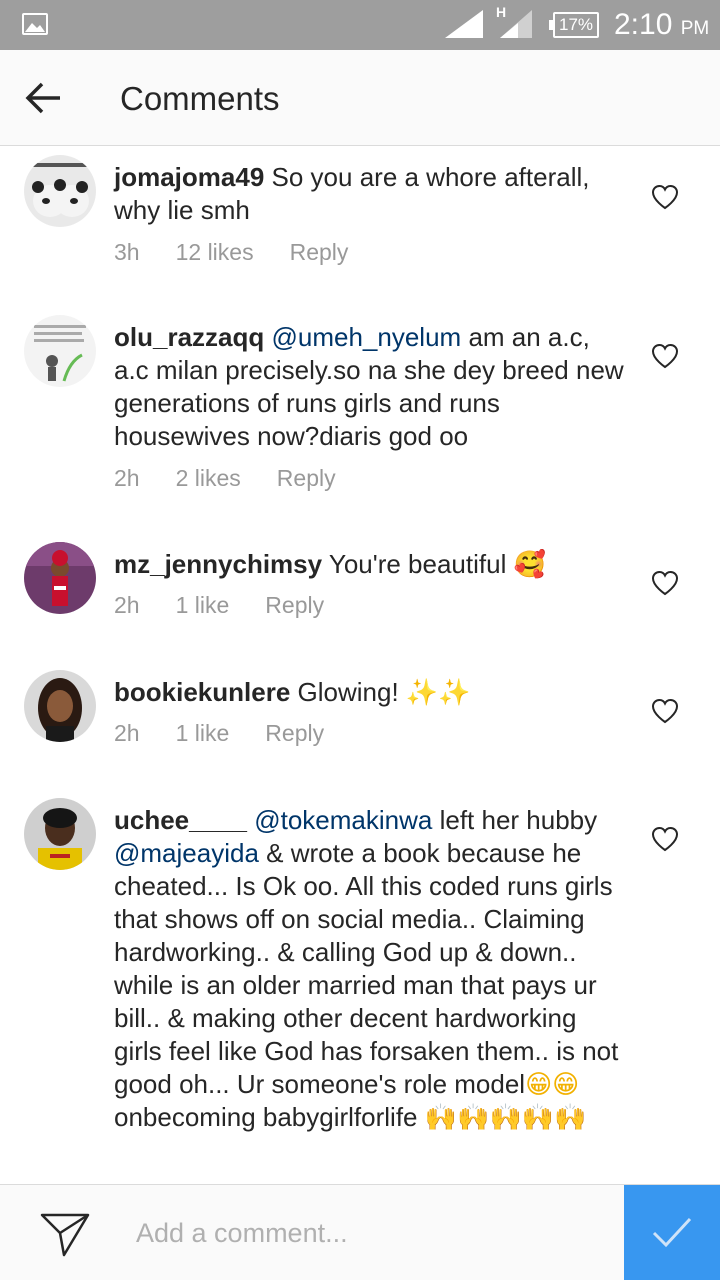 The image size is (720, 1280). I want to click on comment-mention: @majeayida, so click(186, 853).